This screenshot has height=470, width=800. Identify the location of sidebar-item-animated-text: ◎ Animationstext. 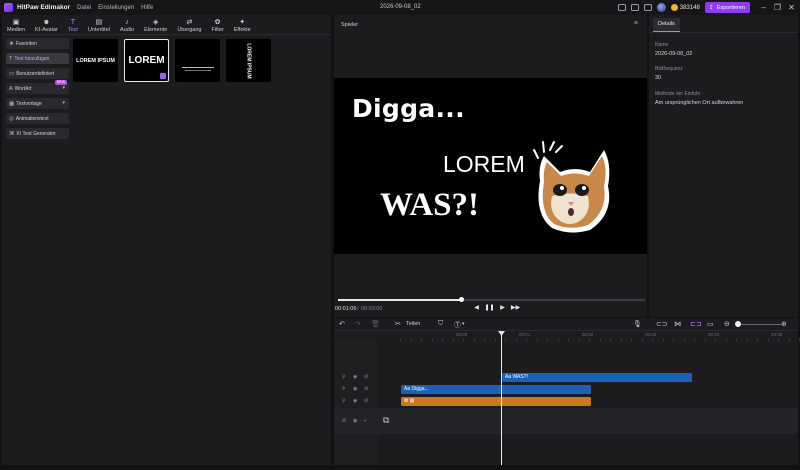
(37, 118).